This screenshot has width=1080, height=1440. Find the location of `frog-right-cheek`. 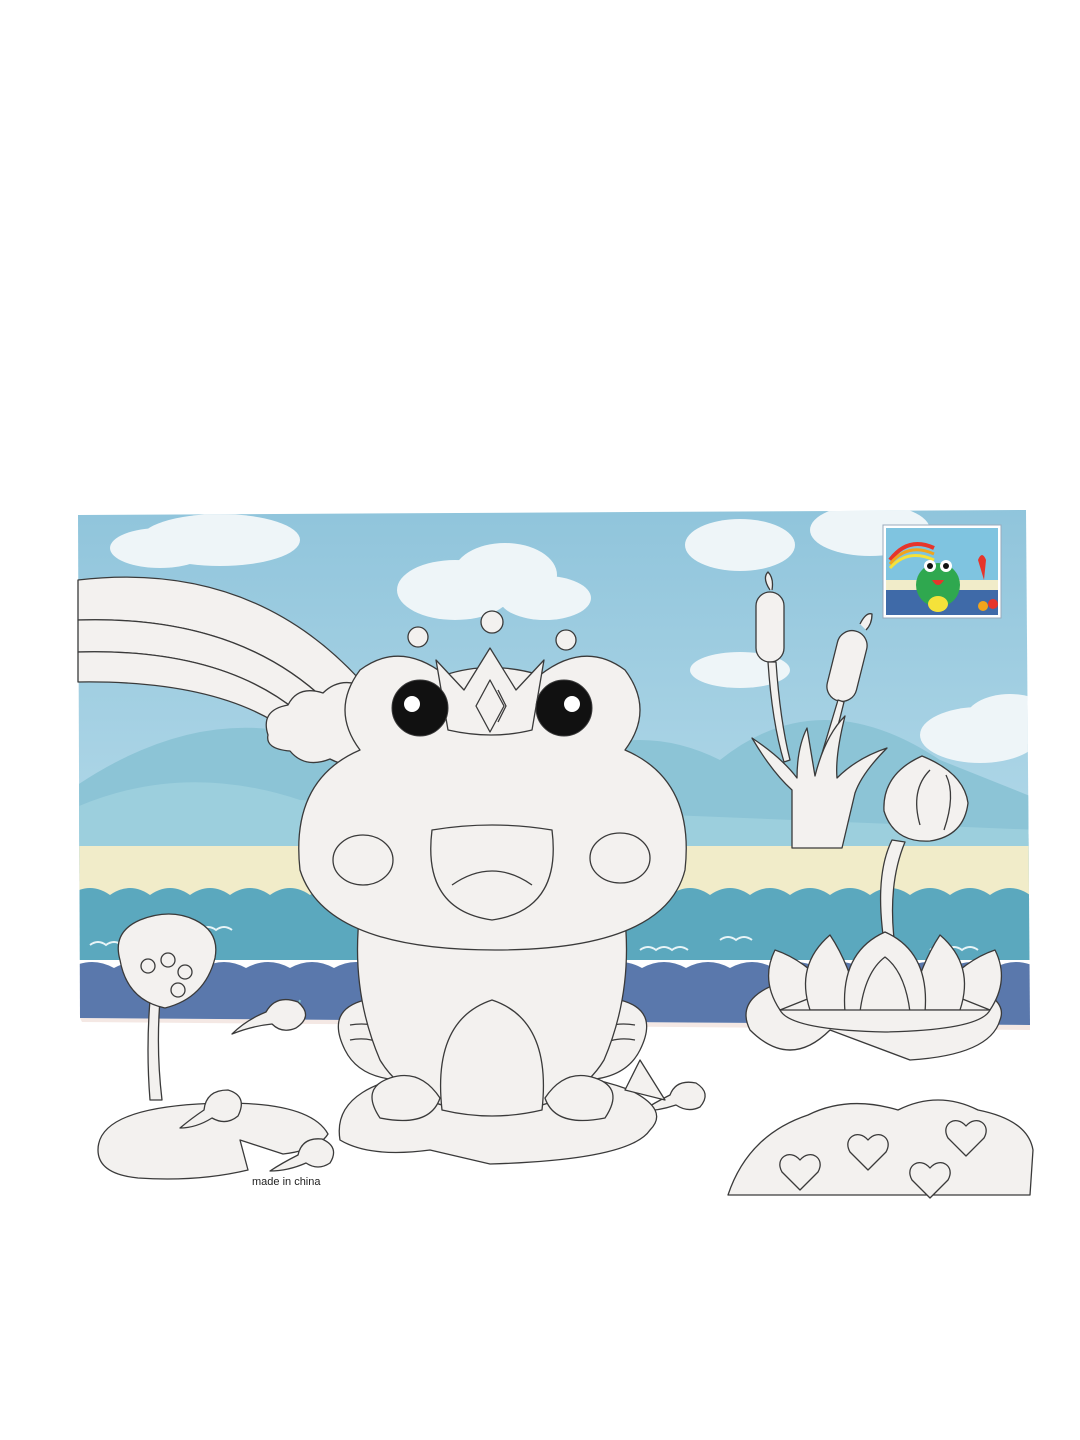

frog-right-cheek is located at coordinates (620, 858).